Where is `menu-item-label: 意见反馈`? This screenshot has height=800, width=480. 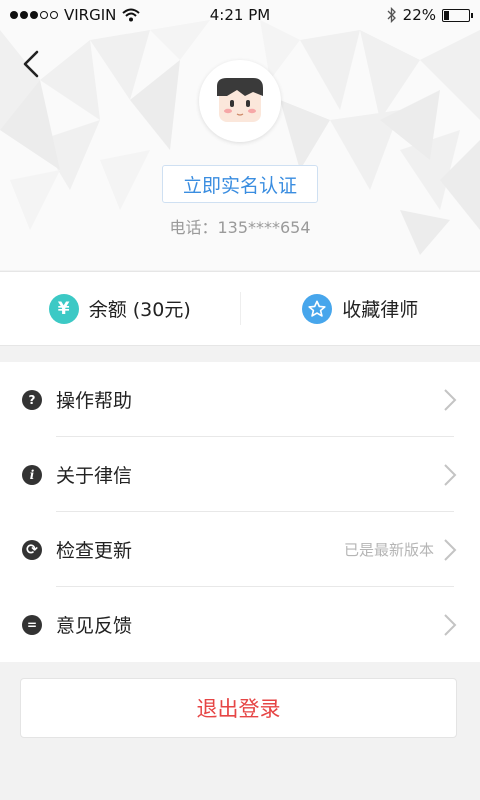
menu-item-label: 意见反馈 is located at coordinates (94, 626).